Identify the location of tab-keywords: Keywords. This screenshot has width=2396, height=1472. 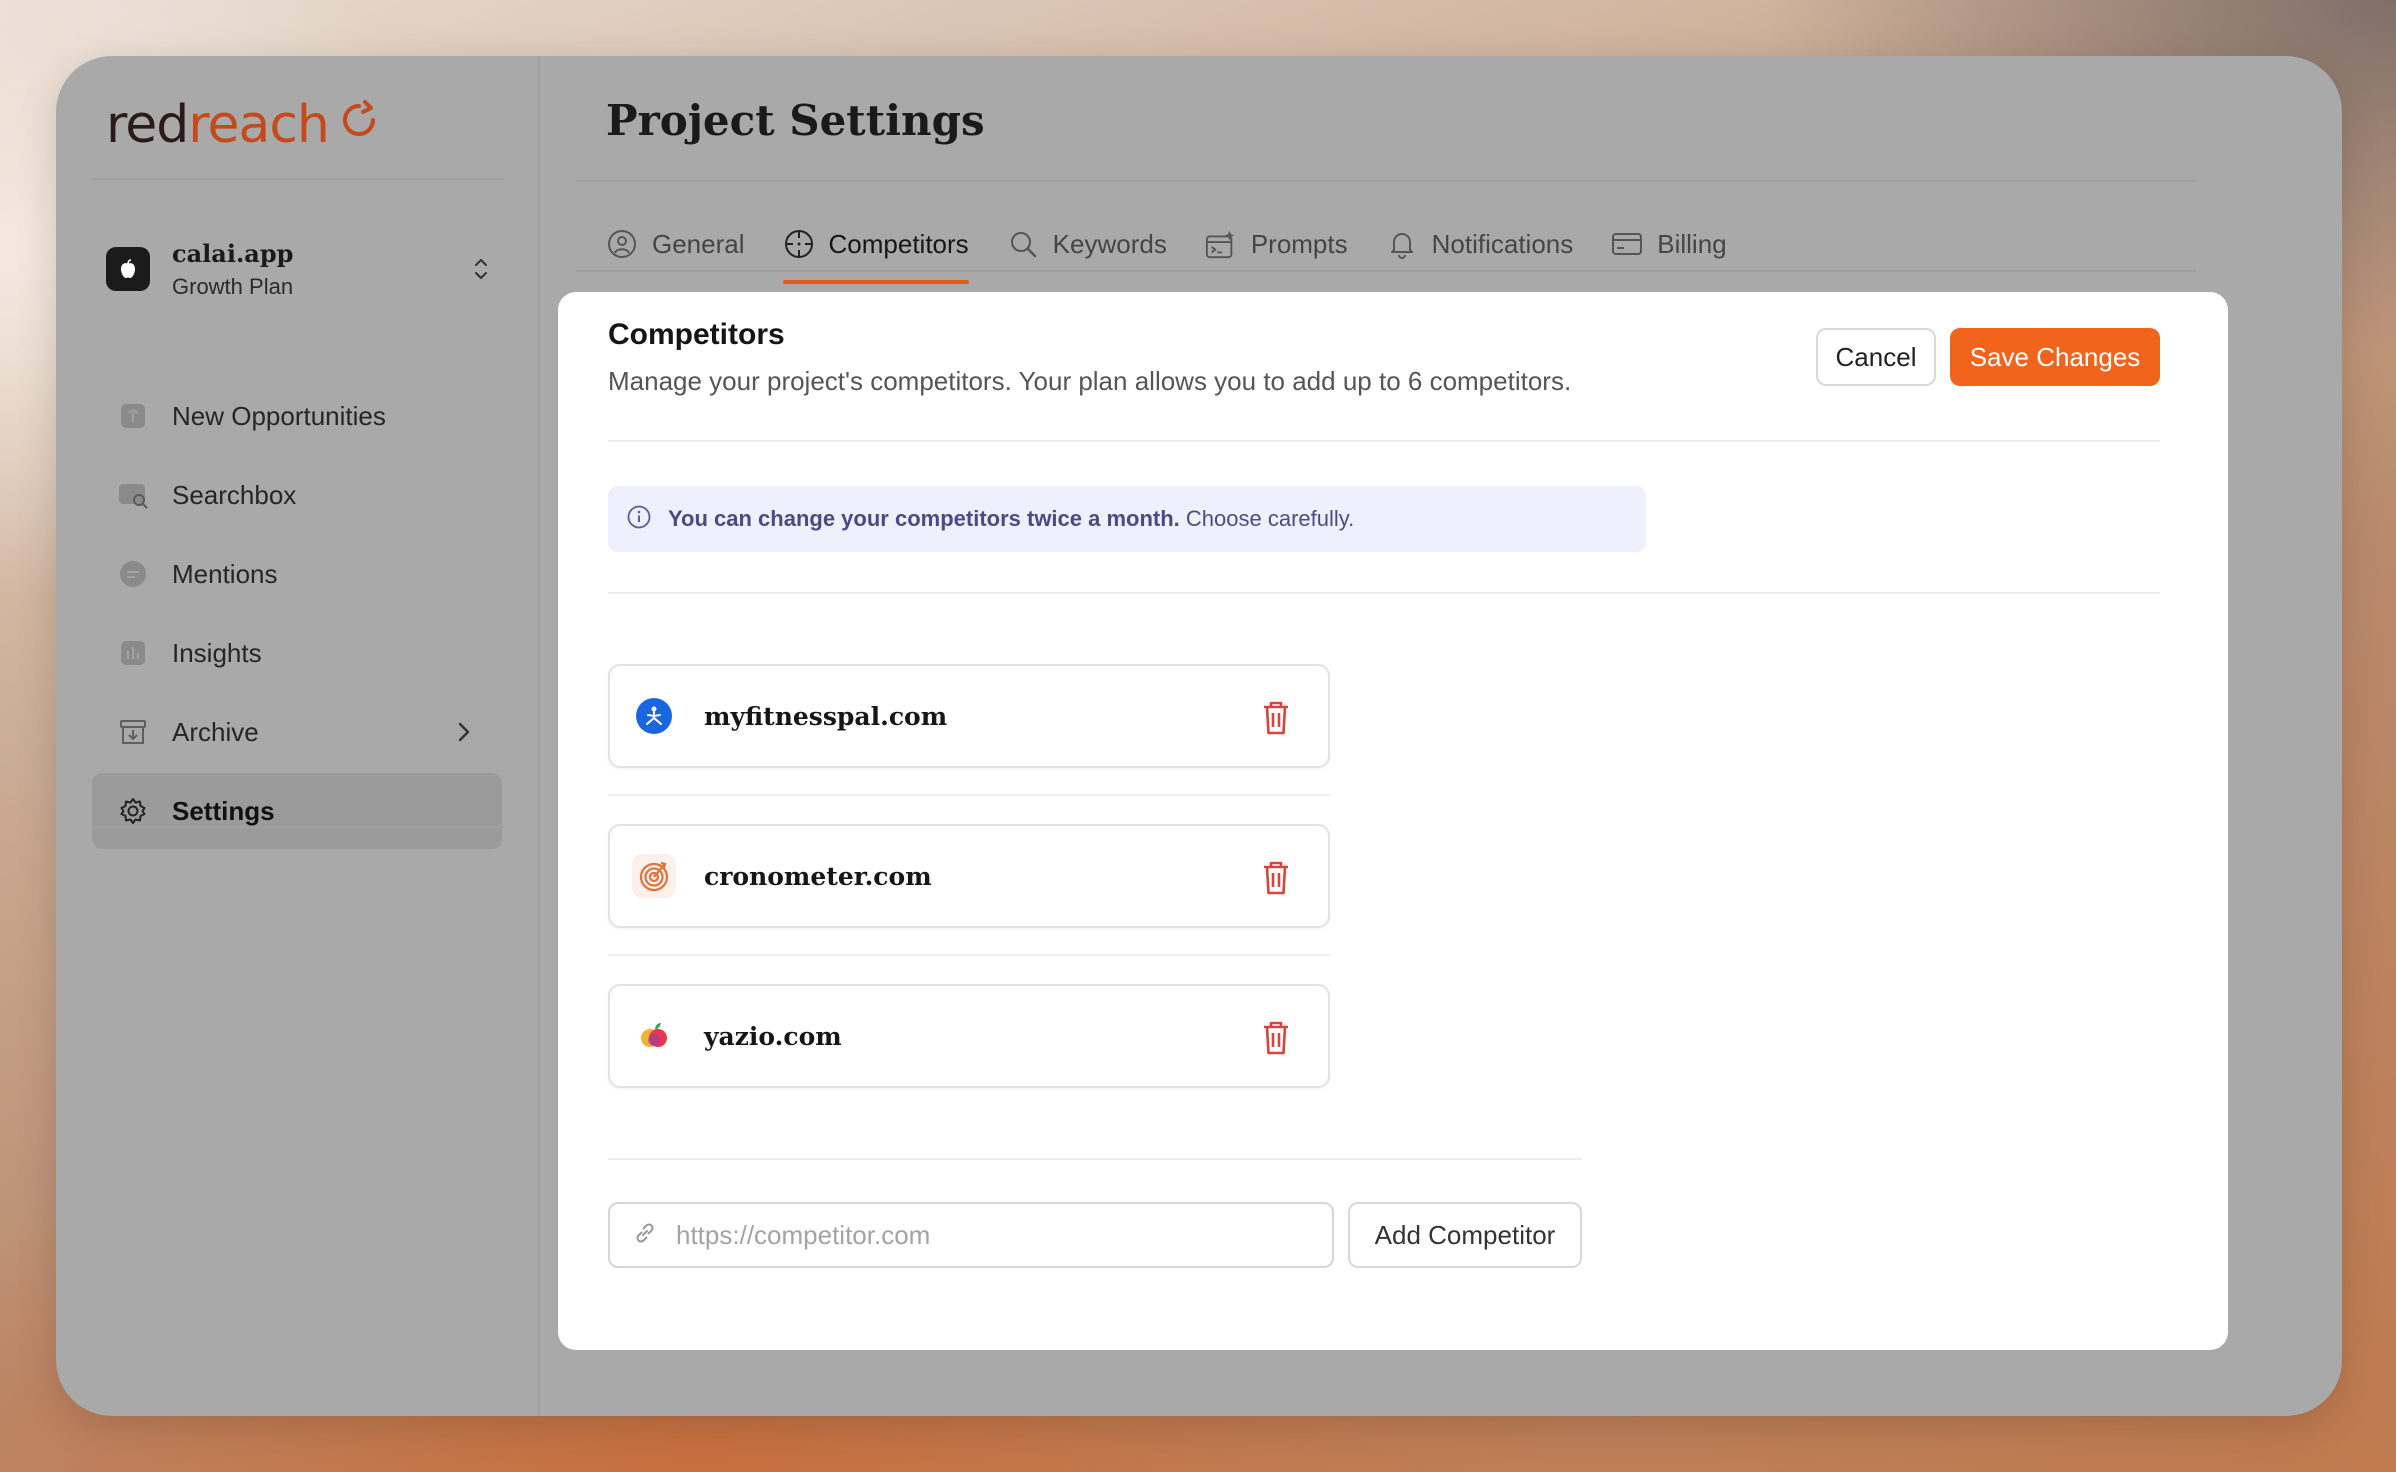
(1087, 244).